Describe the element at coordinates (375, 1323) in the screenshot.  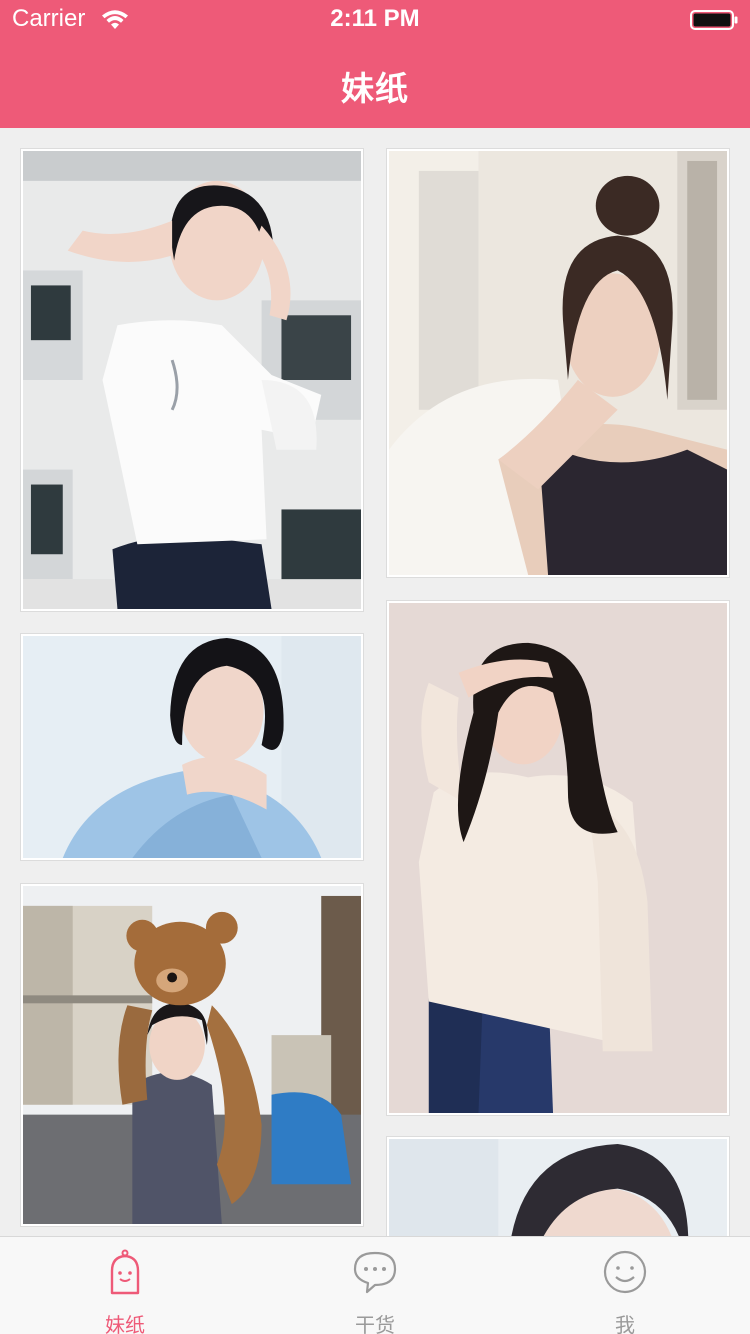
I see `tab-label: 干货` at that location.